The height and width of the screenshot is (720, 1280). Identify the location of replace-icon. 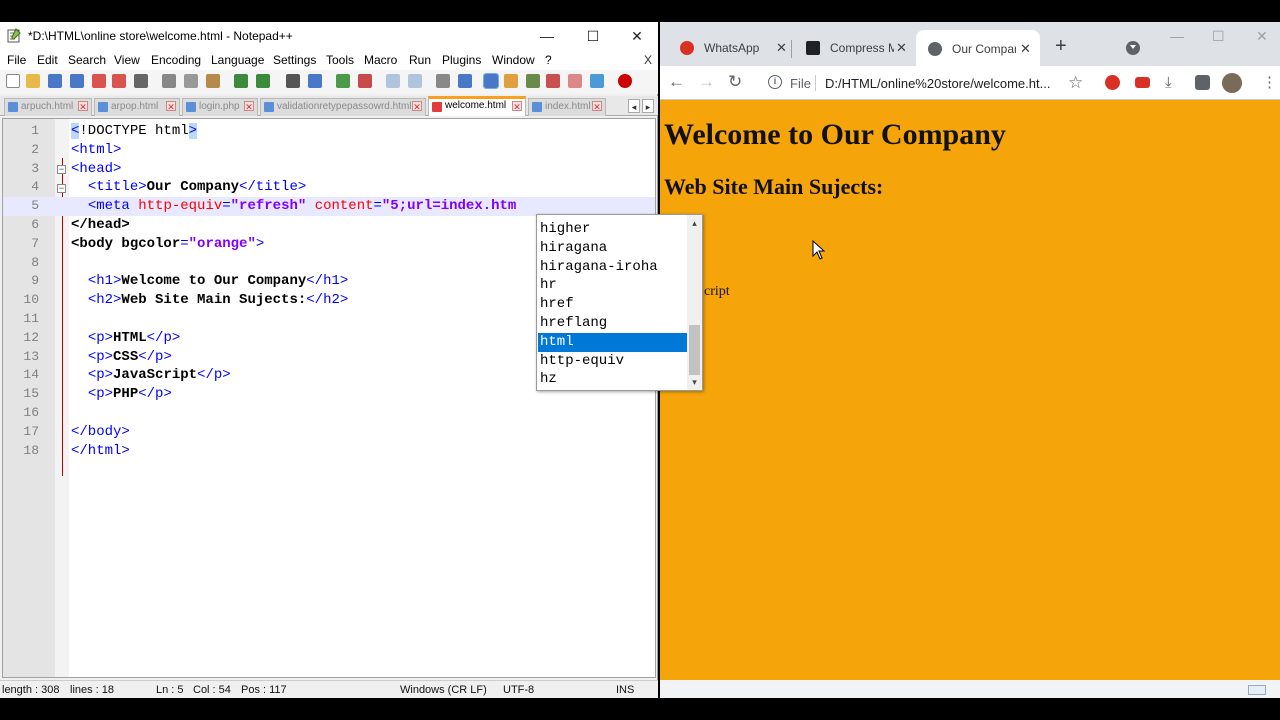
(315, 81).